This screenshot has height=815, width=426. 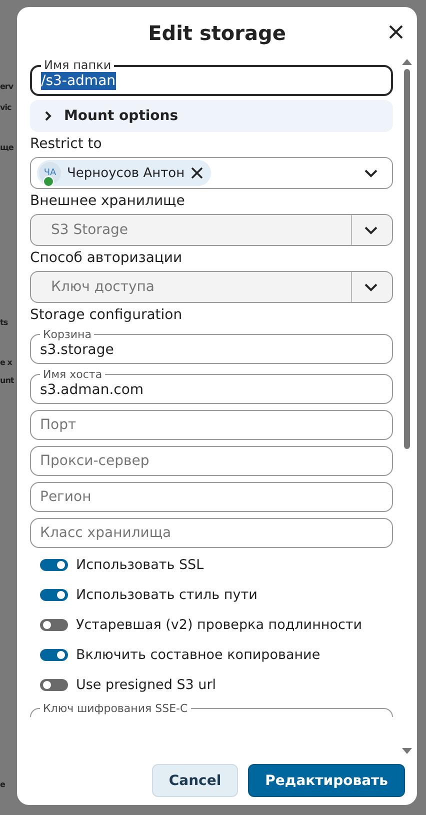 I want to click on dropdown-value: S3 Storage, so click(x=90, y=230).